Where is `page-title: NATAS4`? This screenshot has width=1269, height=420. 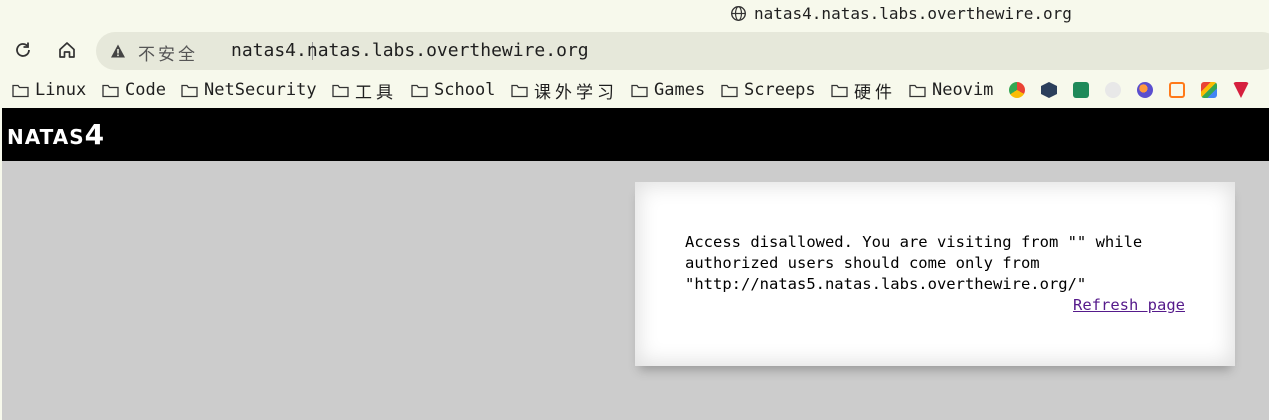
page-title: NATAS4 is located at coordinates (56, 134).